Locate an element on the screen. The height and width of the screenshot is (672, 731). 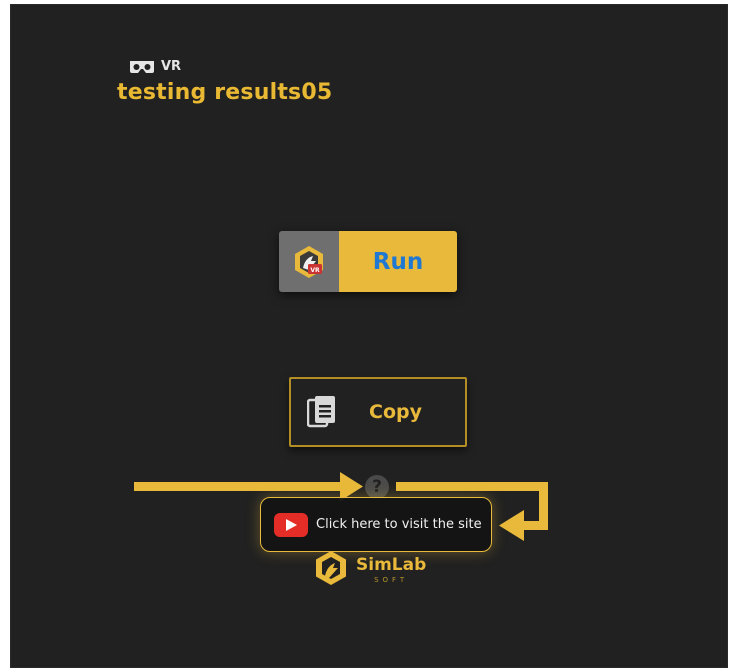
run-button: VR Run is located at coordinates (368, 261).